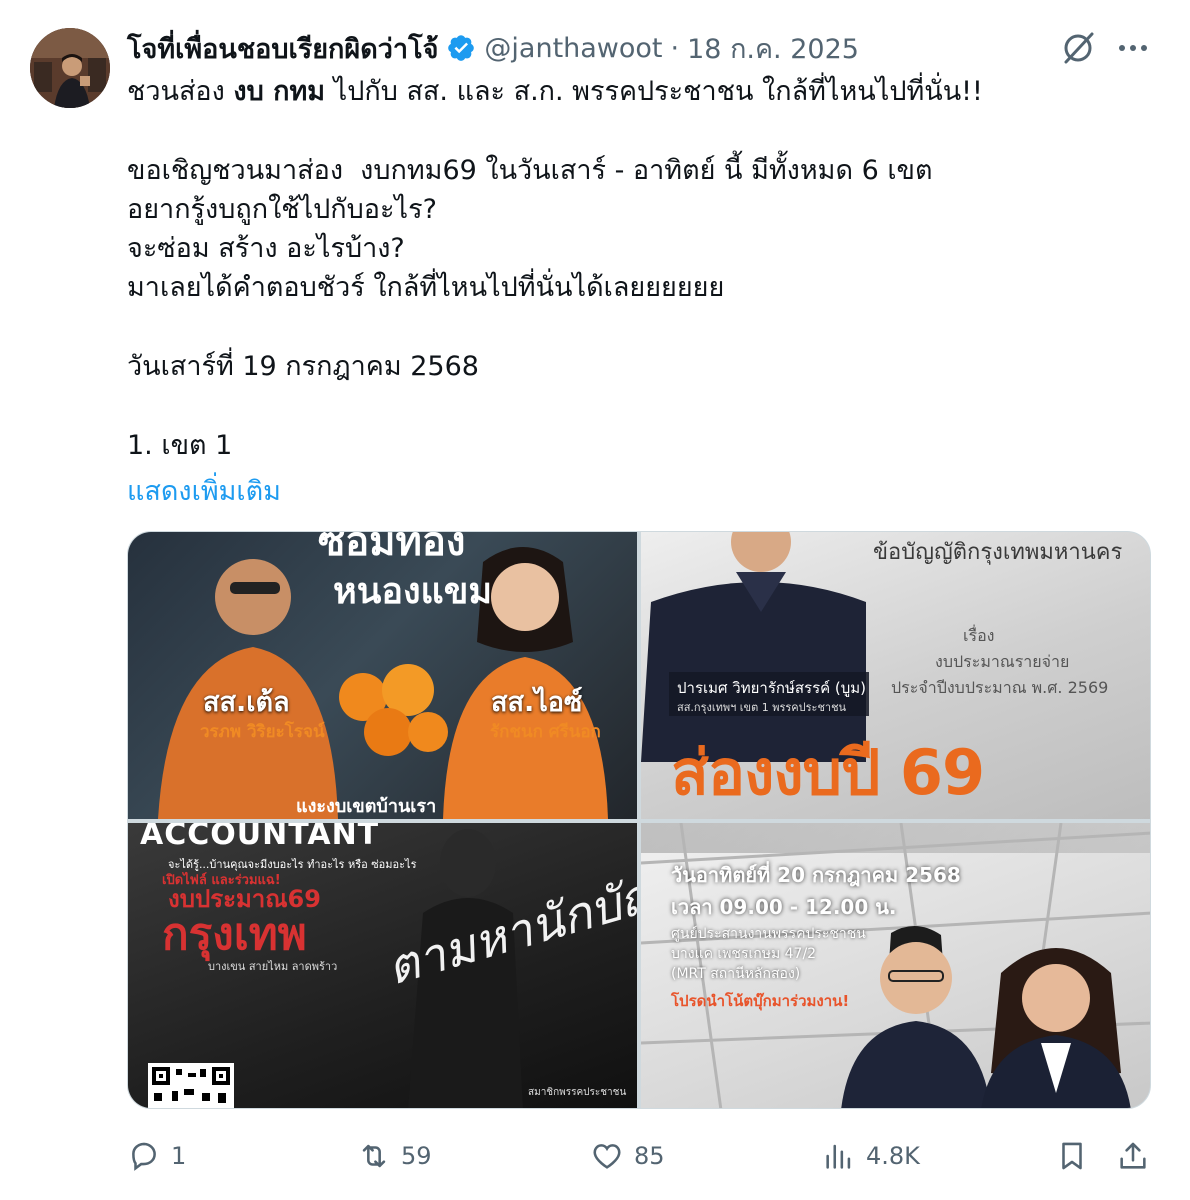 The width and height of the screenshot is (1190, 1200). I want to click on tile1-sub-left: วรภพ วิริยะโรจน์, so click(262, 732).